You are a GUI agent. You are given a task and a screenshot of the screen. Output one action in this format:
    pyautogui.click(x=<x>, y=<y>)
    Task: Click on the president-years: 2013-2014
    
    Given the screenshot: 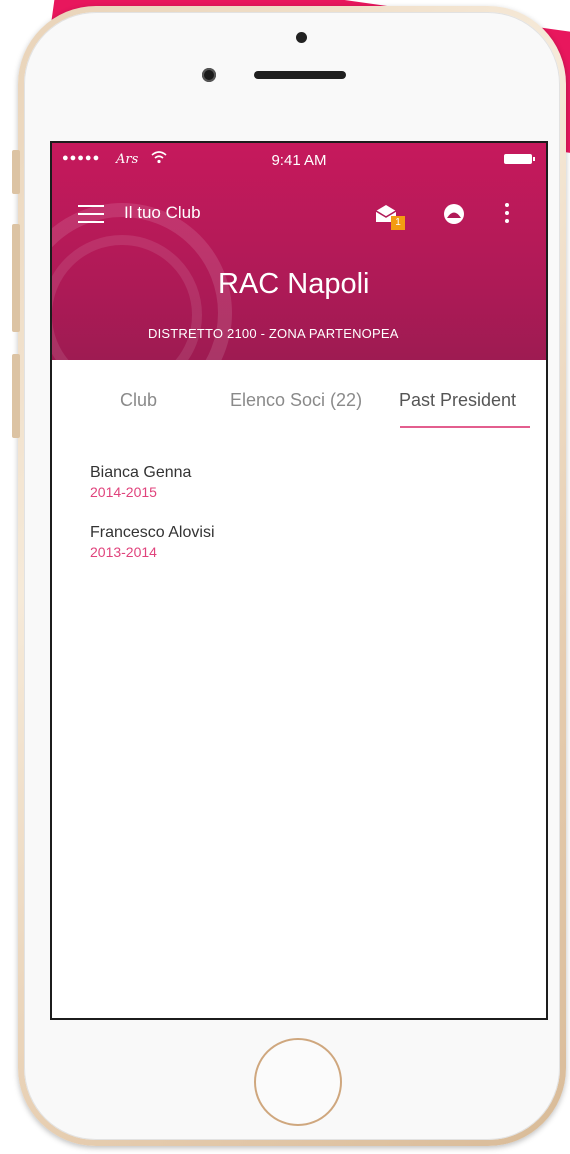 What is the action you would take?
    pyautogui.click(x=123, y=552)
    